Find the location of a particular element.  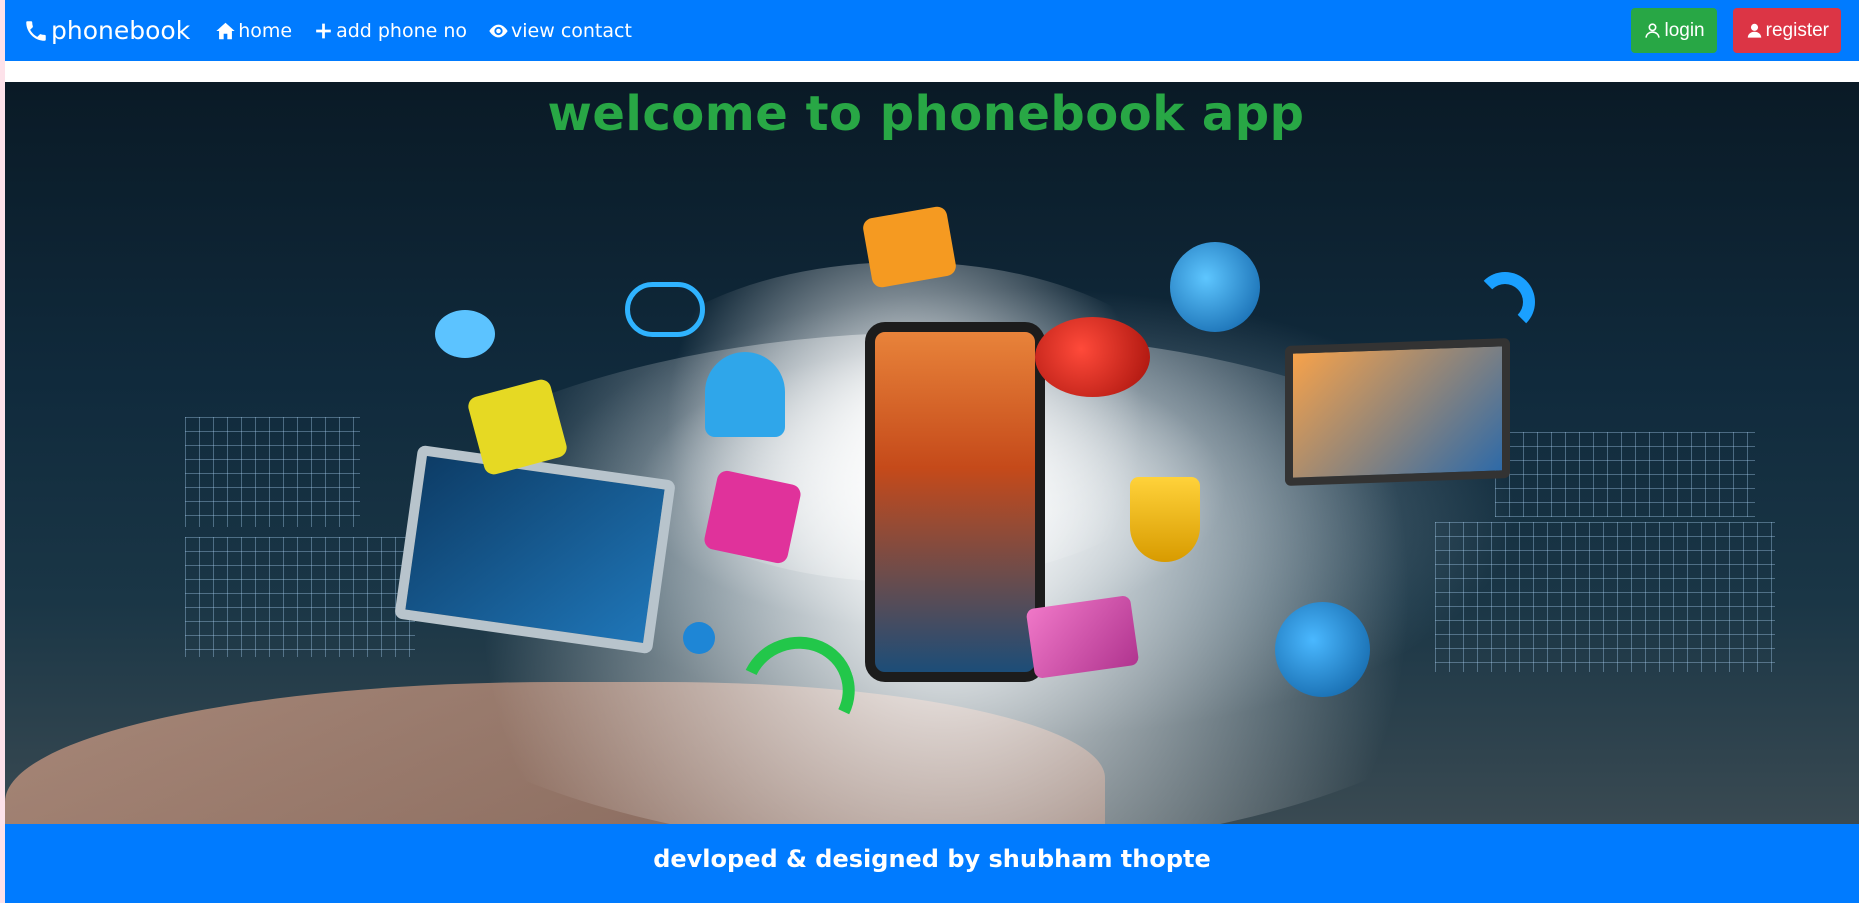

eye-icon is located at coordinates (498, 30).